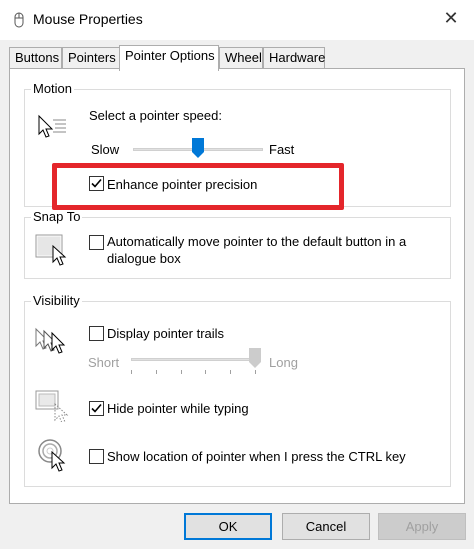 Image resolution: width=474 pixels, height=549 pixels. What do you see at coordinates (422, 526) in the screenshot?
I see `apply-button: Apply` at bounding box center [422, 526].